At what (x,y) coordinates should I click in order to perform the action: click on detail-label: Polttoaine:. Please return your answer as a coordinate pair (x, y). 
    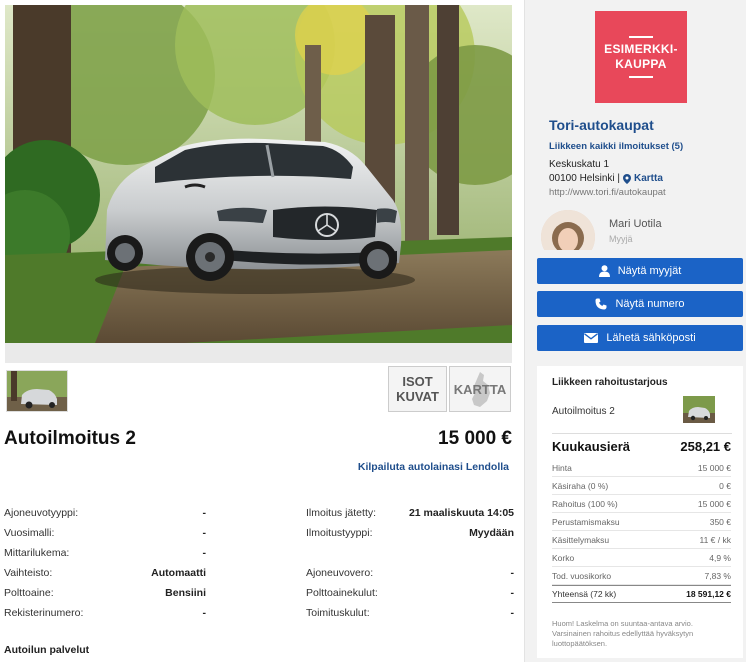
    Looking at the image, I should click on (29, 593).